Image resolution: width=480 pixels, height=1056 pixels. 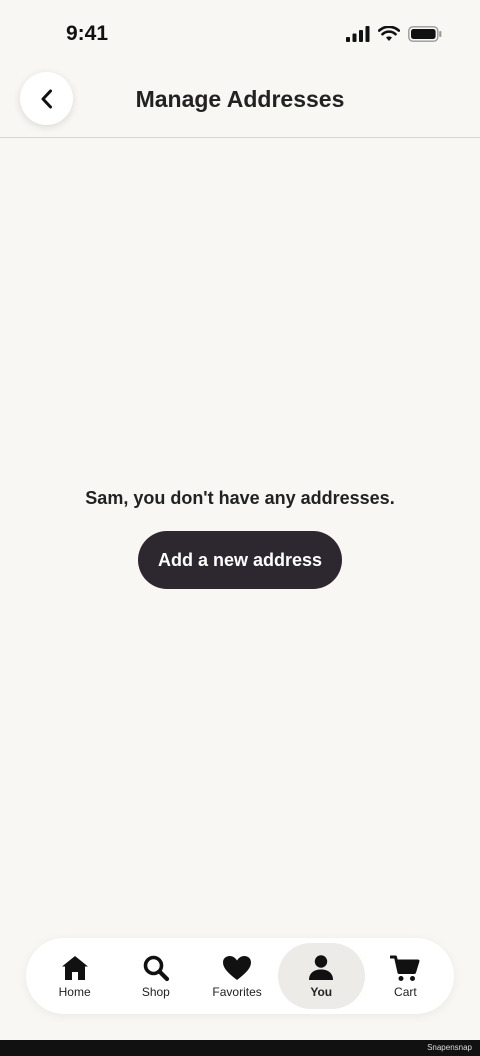 I want to click on status-bar: 9:41, so click(x=240, y=35).